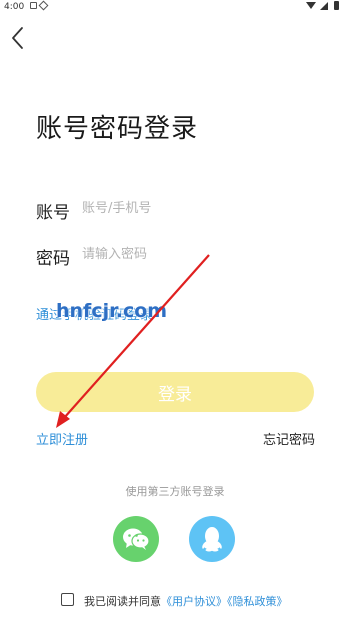 This screenshot has height=622, width=350. I want to click on app-notification-icon, so click(43, 5).